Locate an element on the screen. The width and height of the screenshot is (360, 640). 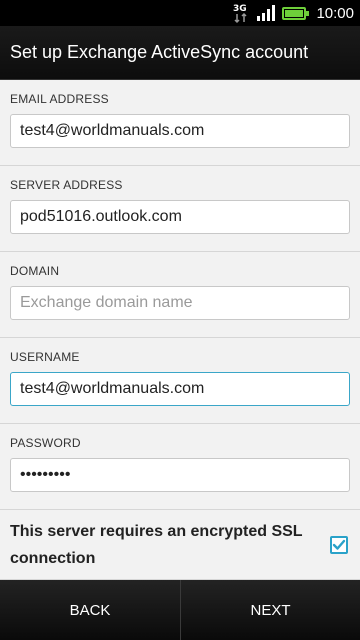
domain-field-group: DOMAIN is located at coordinates (180, 295).